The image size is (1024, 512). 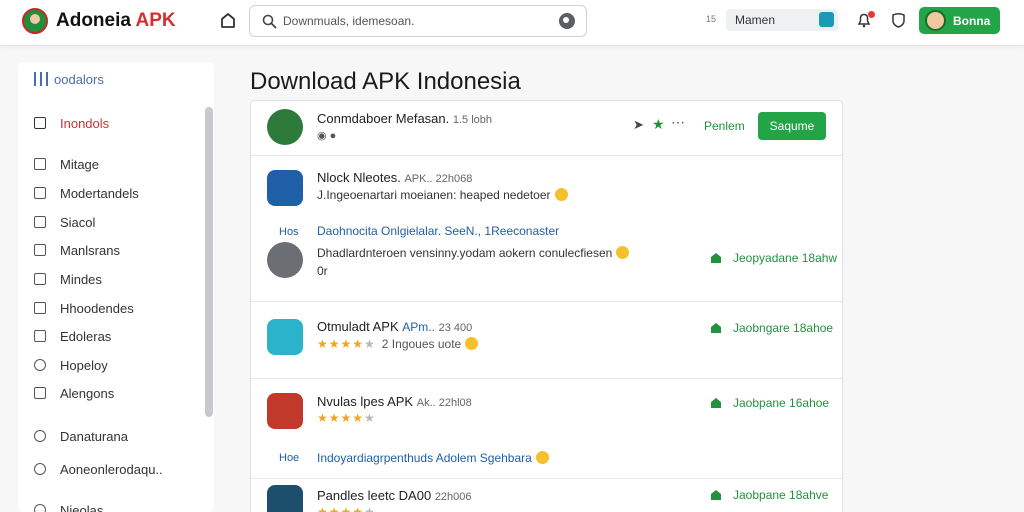 I want to click on app-title: Otmuladt APK, so click(x=358, y=326).